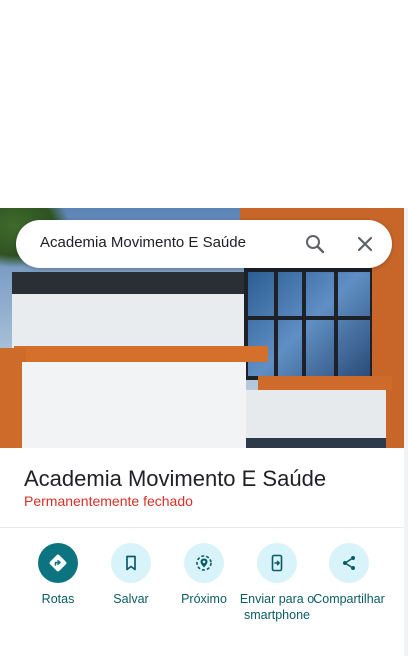 The height and width of the screenshot is (656, 408). What do you see at coordinates (58, 599) in the screenshot?
I see `directions-label: Rotas` at bounding box center [58, 599].